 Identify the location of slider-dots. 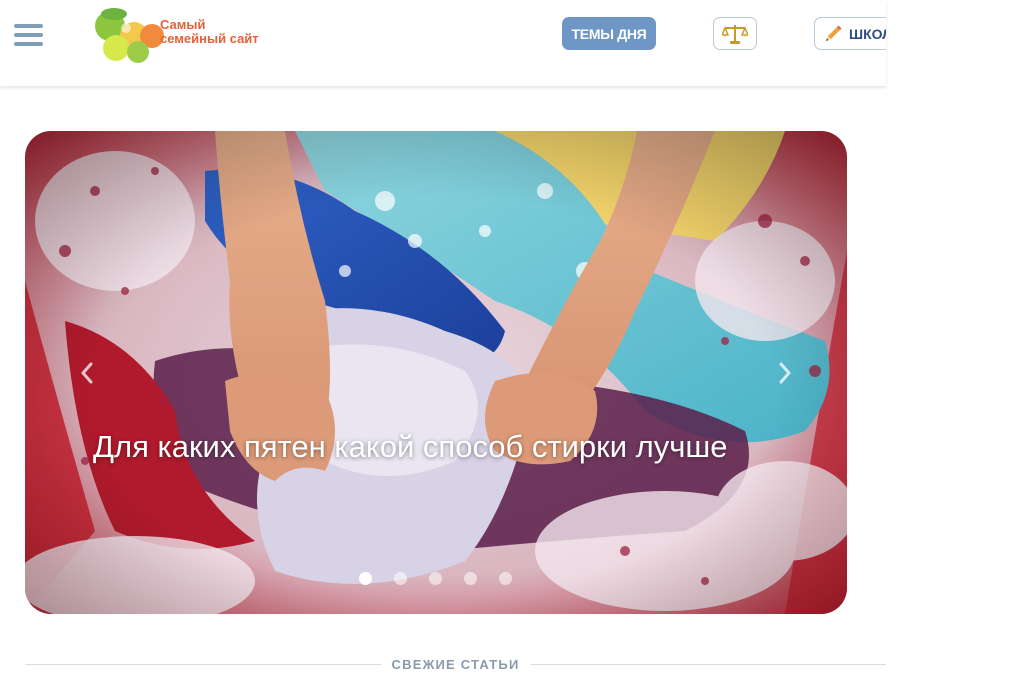
(435, 578).